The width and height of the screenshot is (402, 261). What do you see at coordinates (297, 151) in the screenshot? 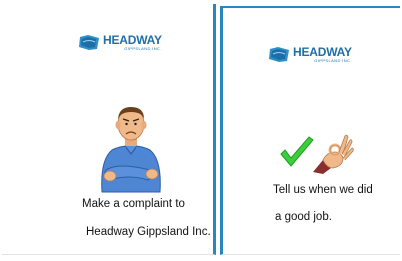
I see `green-check-mark-icon` at bounding box center [297, 151].